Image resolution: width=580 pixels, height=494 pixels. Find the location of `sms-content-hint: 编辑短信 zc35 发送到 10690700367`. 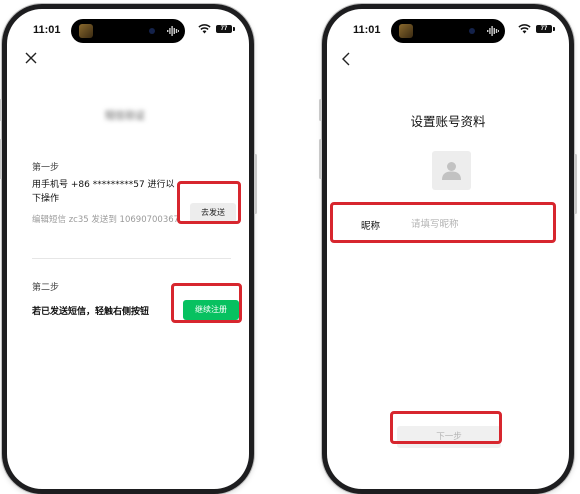

sms-content-hint: 编辑短信 zc35 发送到 10690700367 is located at coordinates (106, 220).